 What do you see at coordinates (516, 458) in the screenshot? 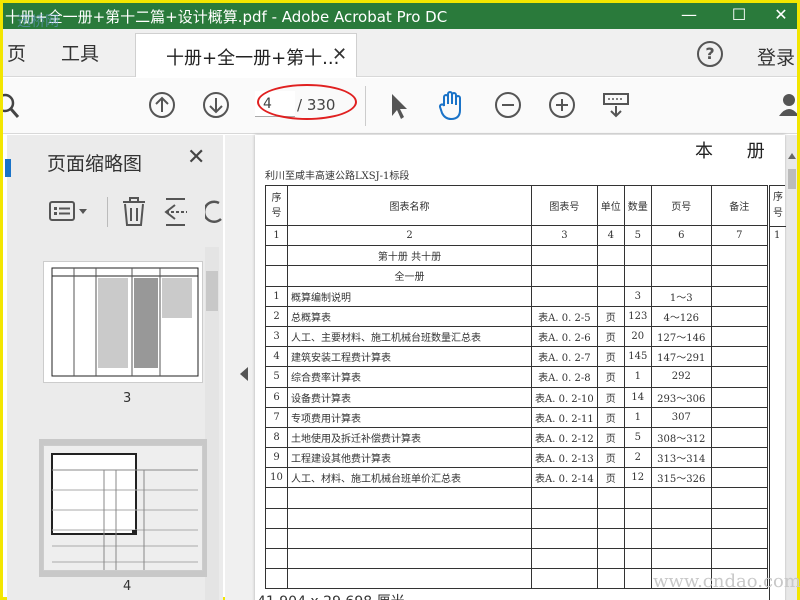
I see `table-row: 9 工程建设其他费计算表 表A. 0. 2-13 页 2 313～314` at bounding box center [516, 458].